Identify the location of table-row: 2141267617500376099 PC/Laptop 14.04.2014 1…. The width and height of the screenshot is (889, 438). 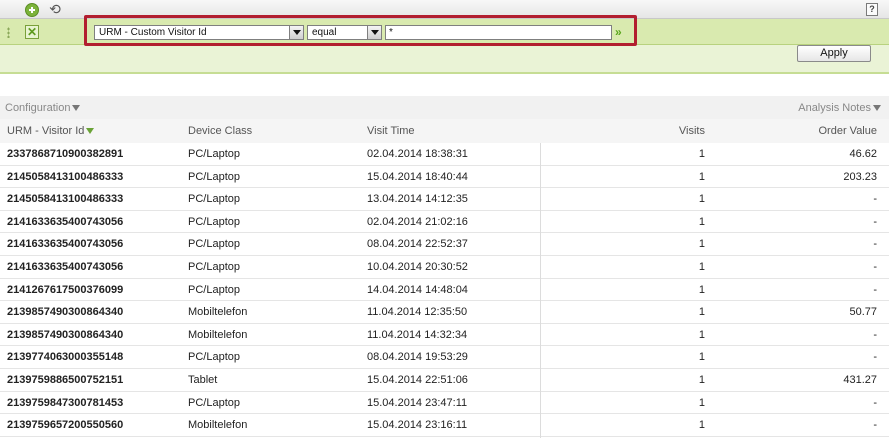
(444, 290).